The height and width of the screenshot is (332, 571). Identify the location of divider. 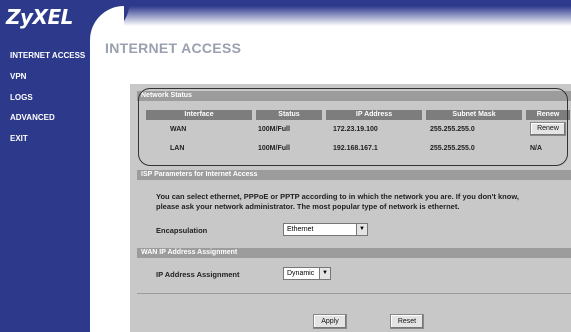
(354, 293).